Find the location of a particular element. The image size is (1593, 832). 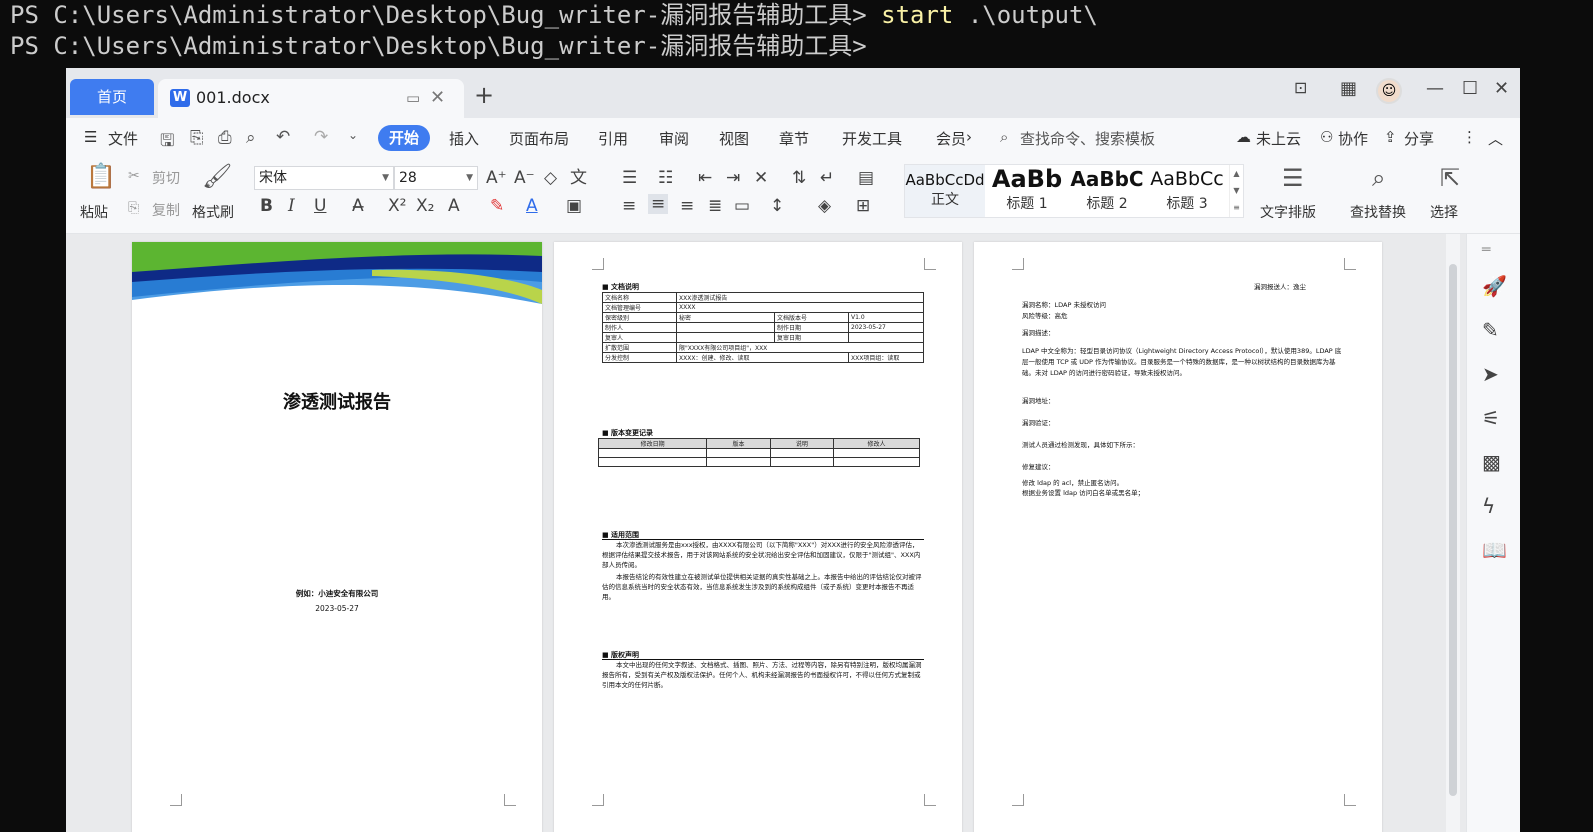

decrease-indent-icon: ⇤ is located at coordinates (705, 178).